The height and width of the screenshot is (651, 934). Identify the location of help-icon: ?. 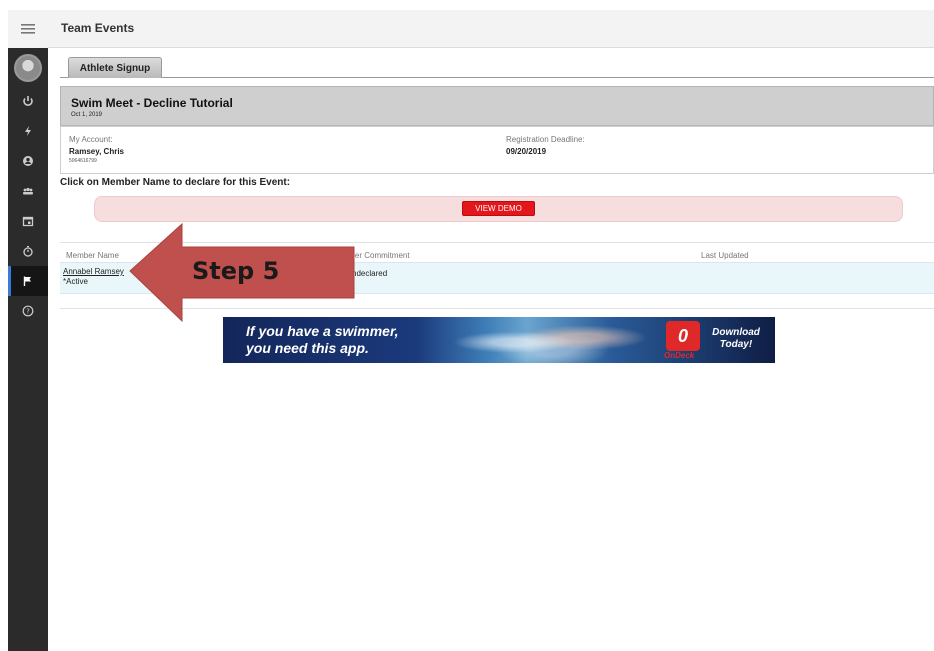
(28, 311).